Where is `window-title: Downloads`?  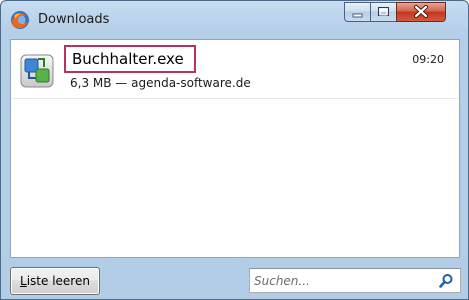
window-title: Downloads is located at coordinates (74, 19).